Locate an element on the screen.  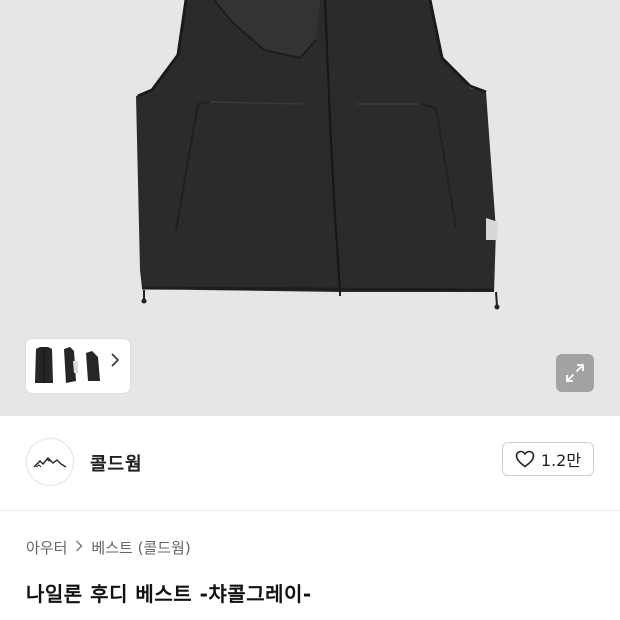
section-divider is located at coordinates (310, 510).